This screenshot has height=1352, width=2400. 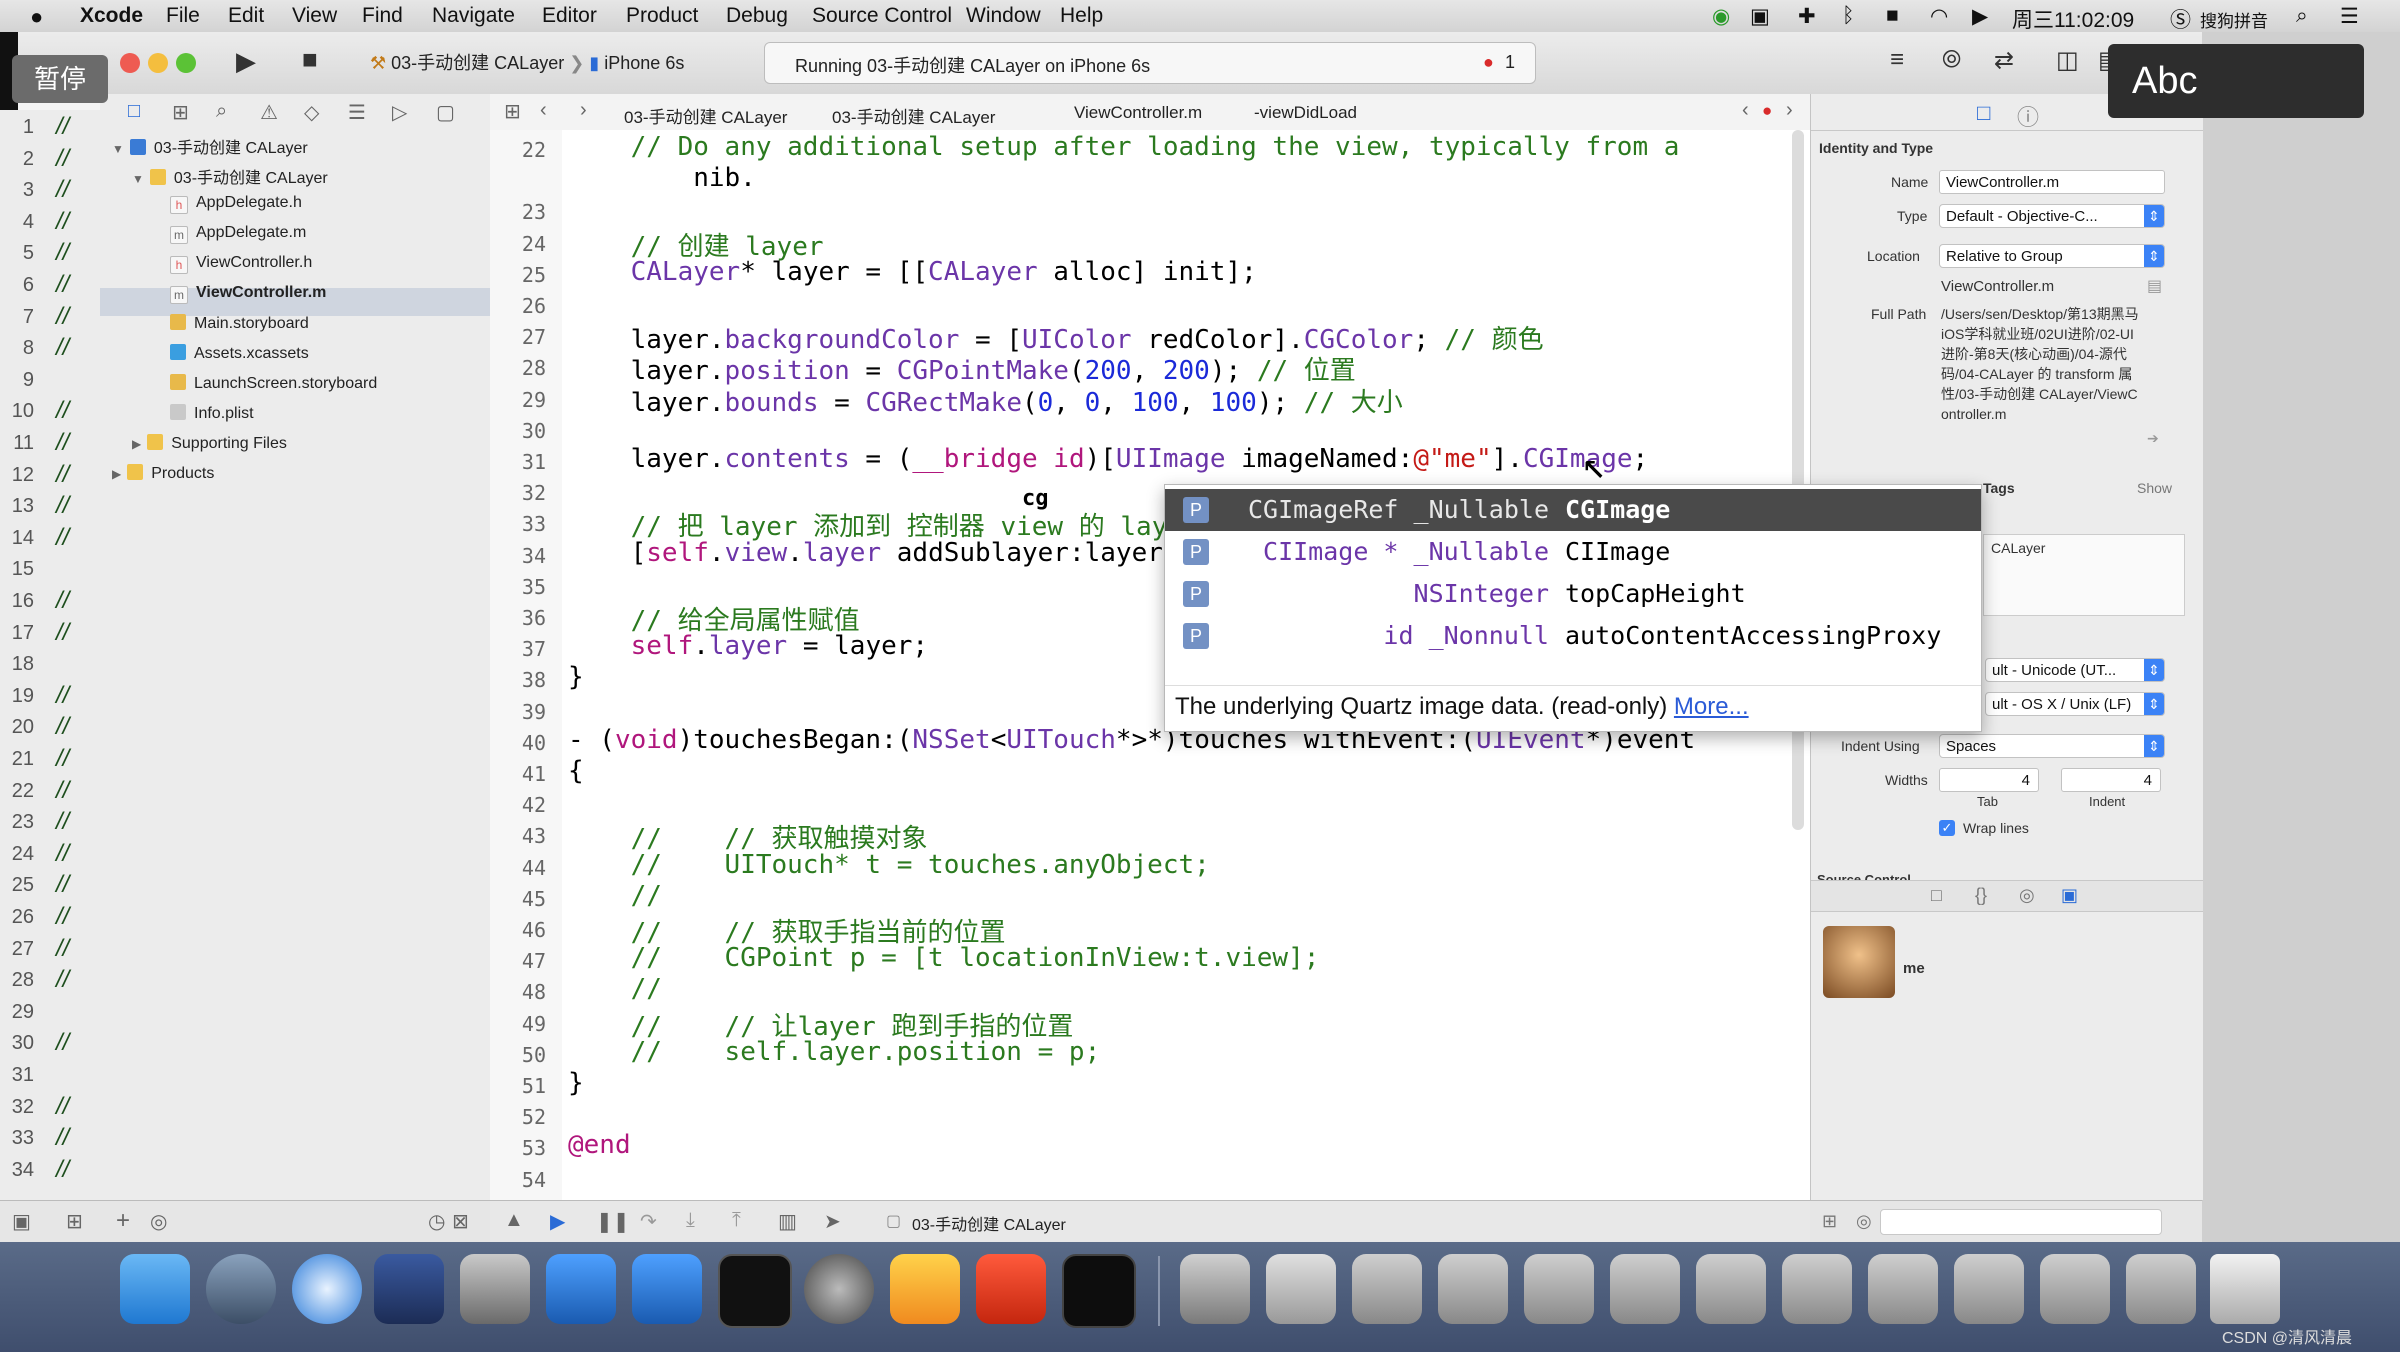 I want to click on pause-execution-icon: ❚❚, so click(x=613, y=1221).